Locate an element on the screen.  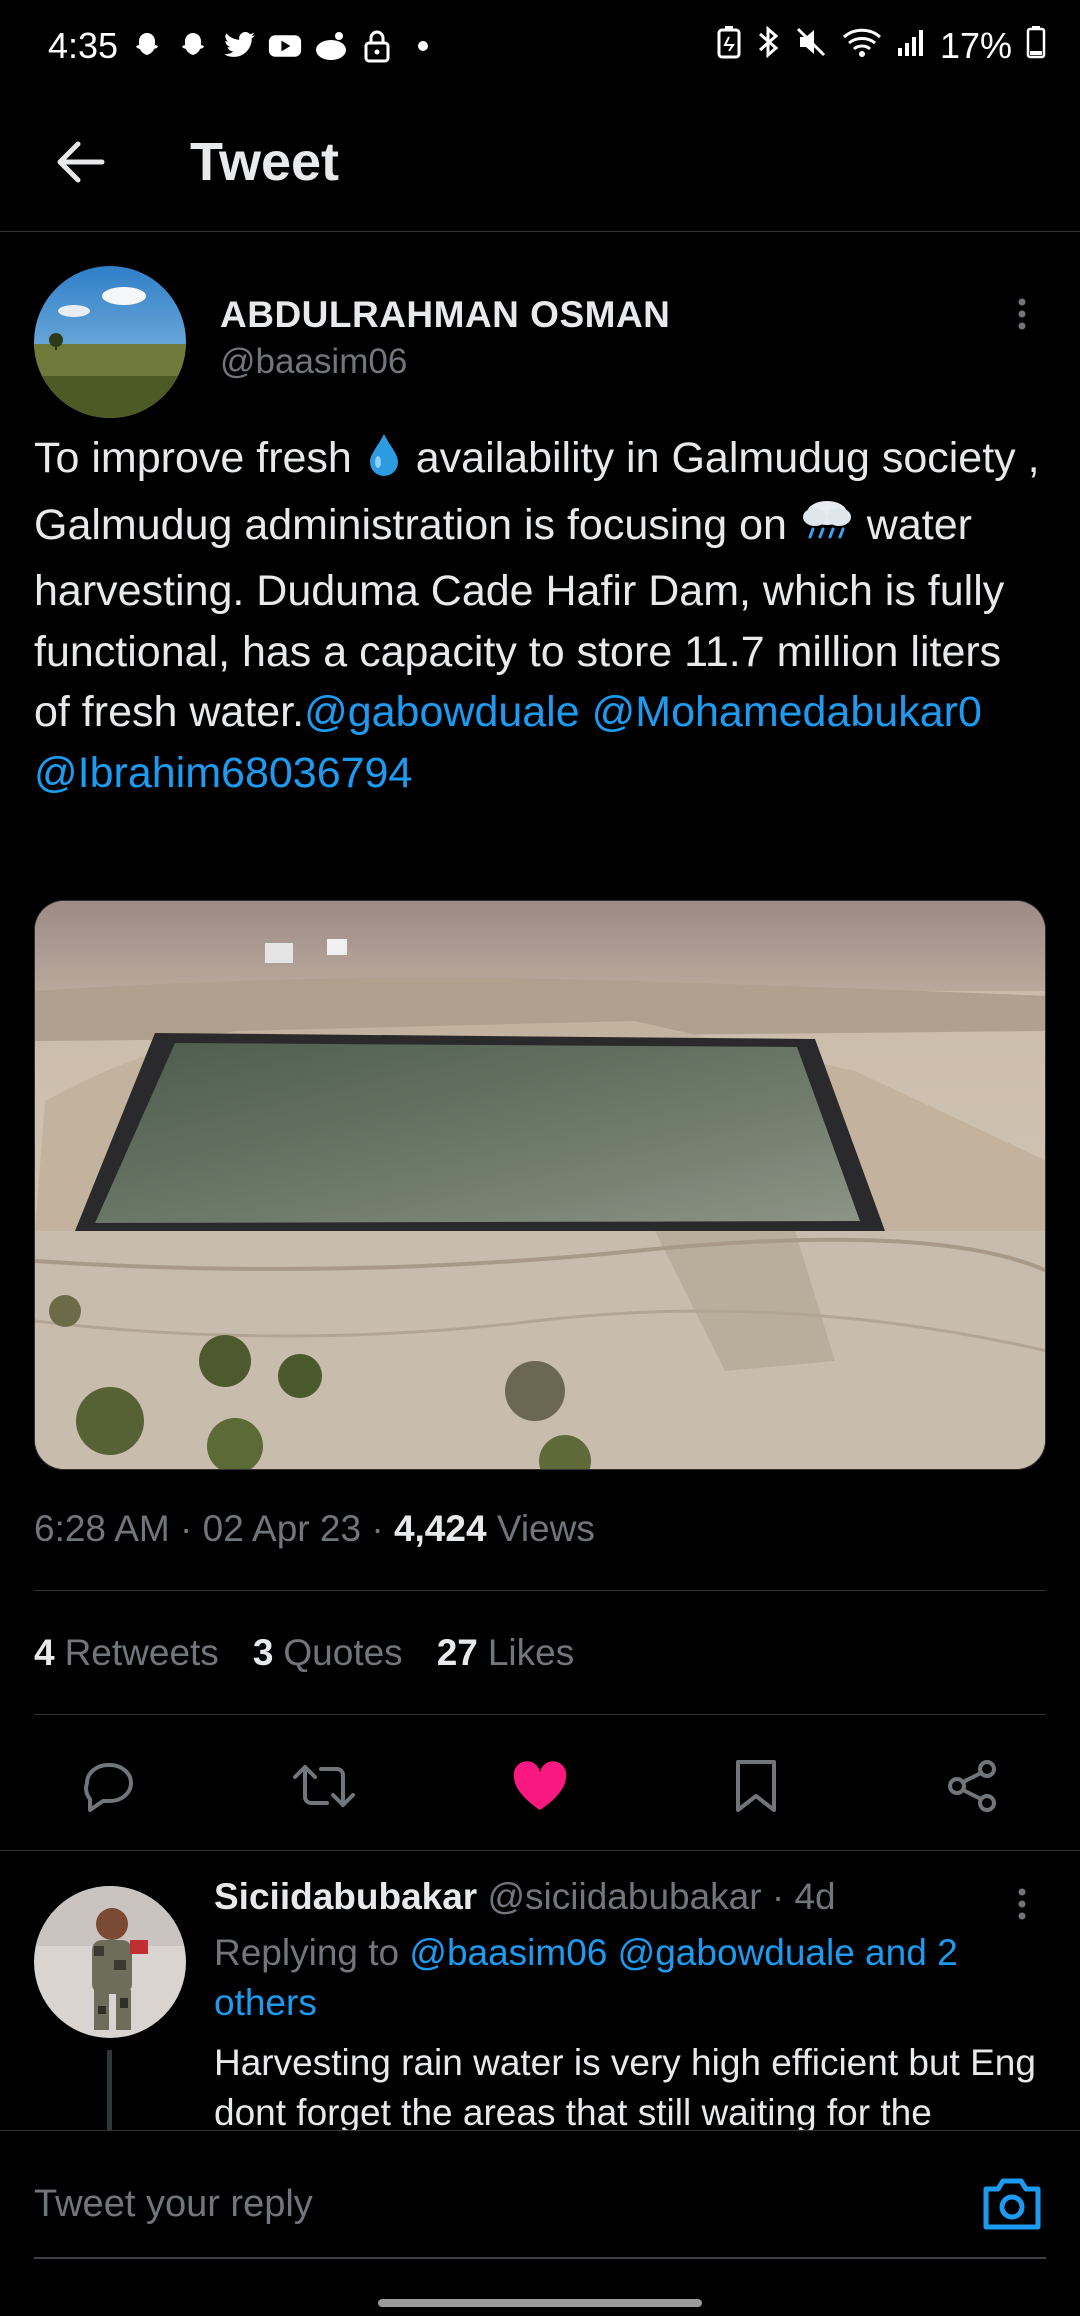
mention-link: @Ibrahim68036794 is located at coordinates (223, 773).